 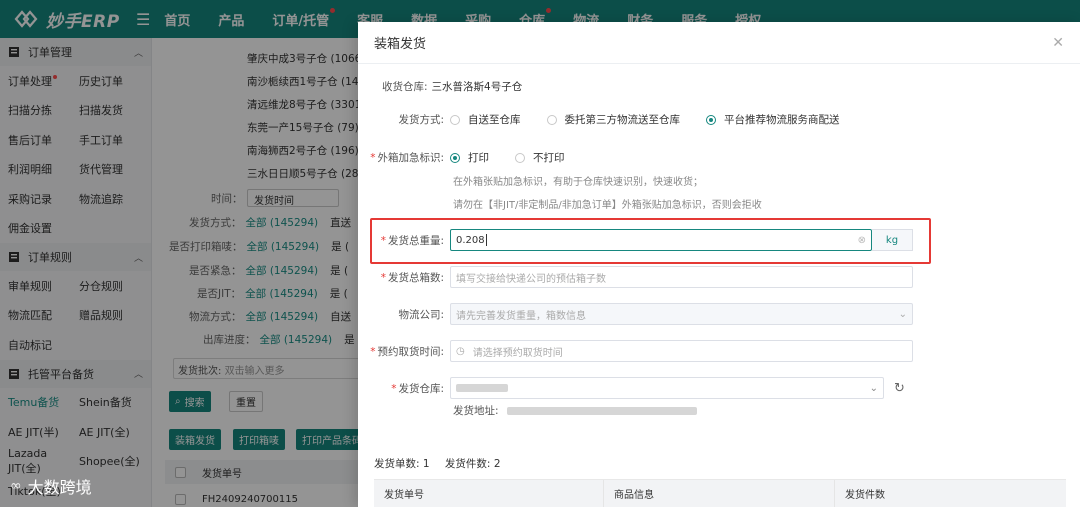 What do you see at coordinates (601, 410) in the screenshot?
I see `redacted-address` at bounding box center [601, 410].